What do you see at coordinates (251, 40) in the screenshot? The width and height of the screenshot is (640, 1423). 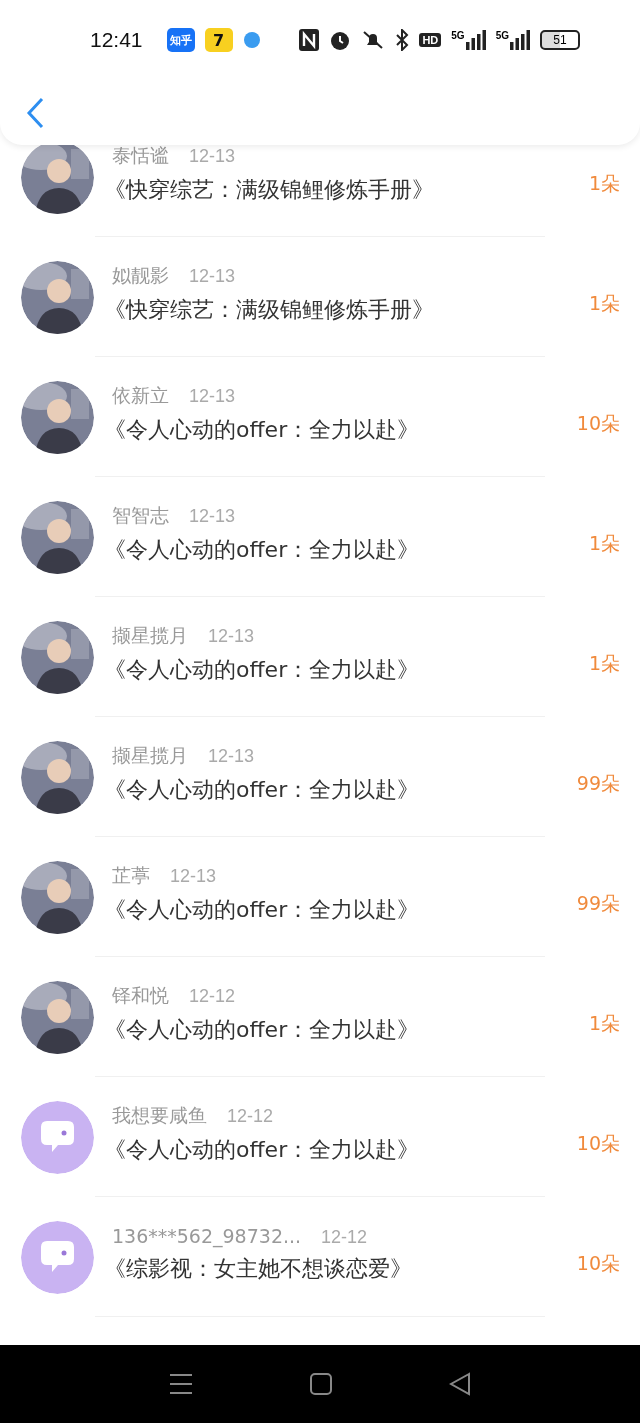 I see `app-icon` at bounding box center [251, 40].